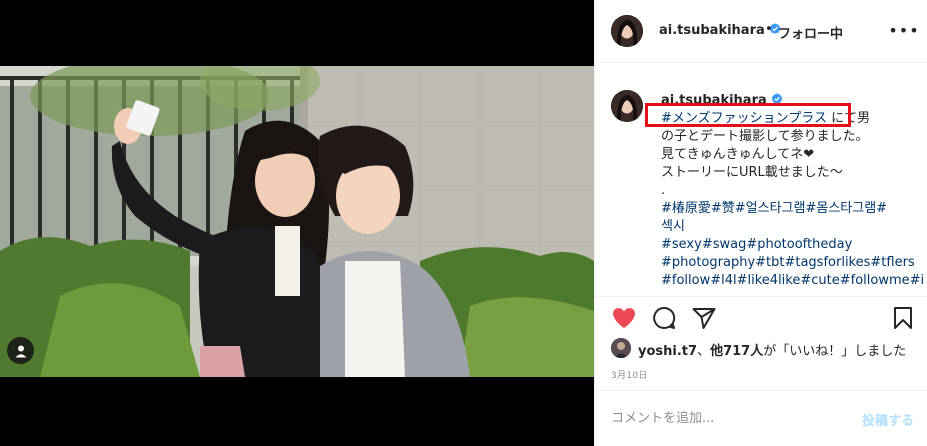 The height and width of the screenshot is (446, 927). I want to click on hashtag-links: #photography#tbt#tagsforlikes#tflers, so click(790, 263).